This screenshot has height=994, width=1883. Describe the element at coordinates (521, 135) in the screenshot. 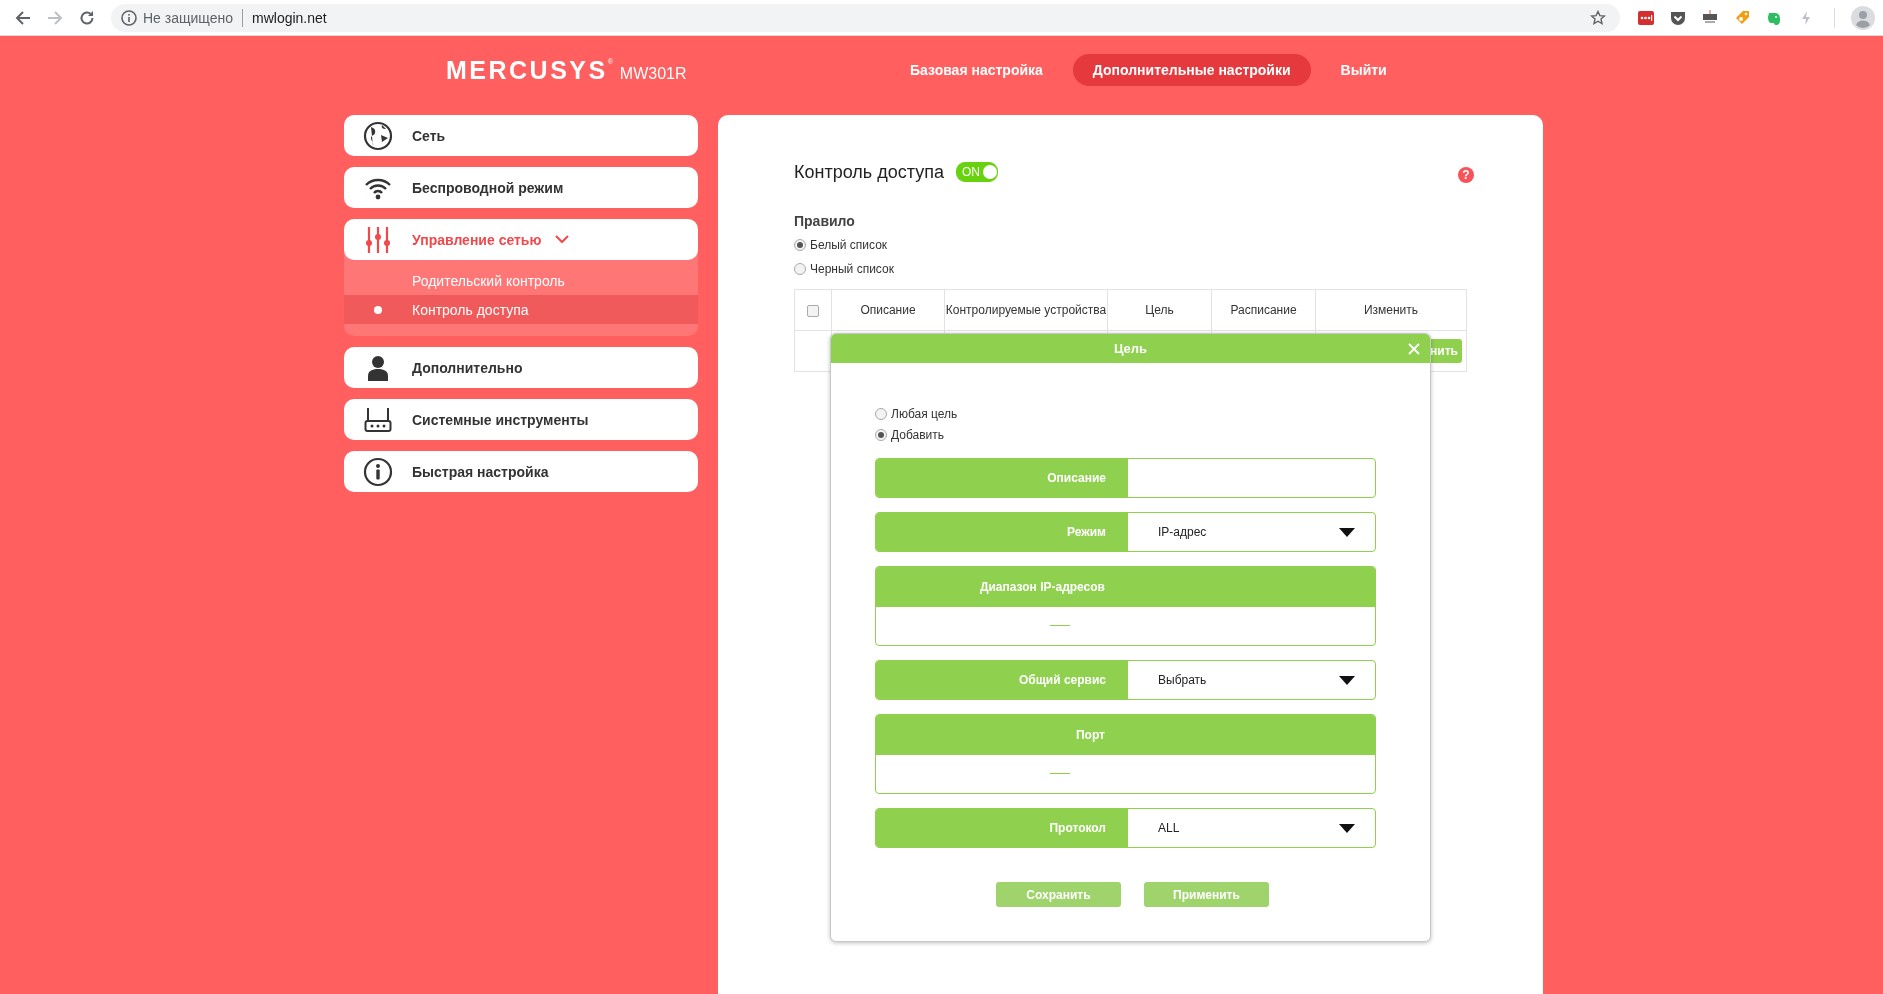

I see `sidebar-item: Сеть` at that location.